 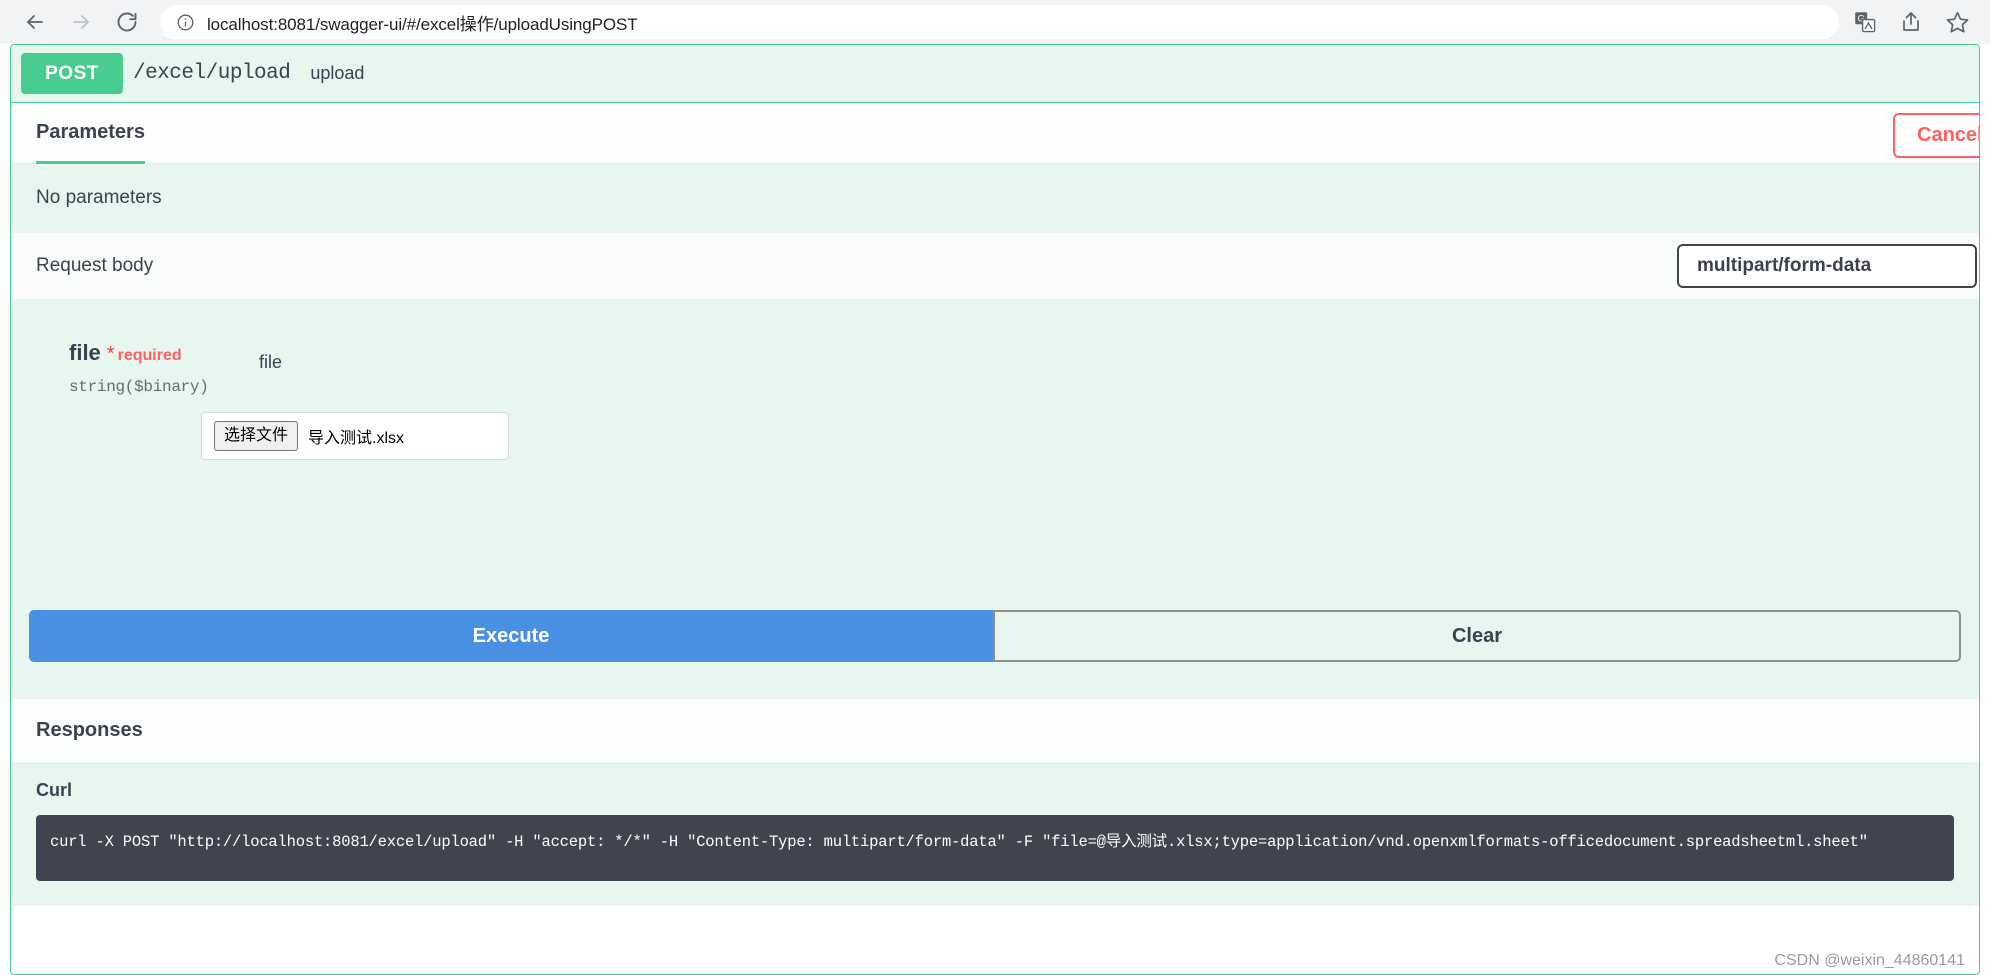 What do you see at coordinates (185, 22) in the screenshot?
I see `info-circle-icon` at bounding box center [185, 22].